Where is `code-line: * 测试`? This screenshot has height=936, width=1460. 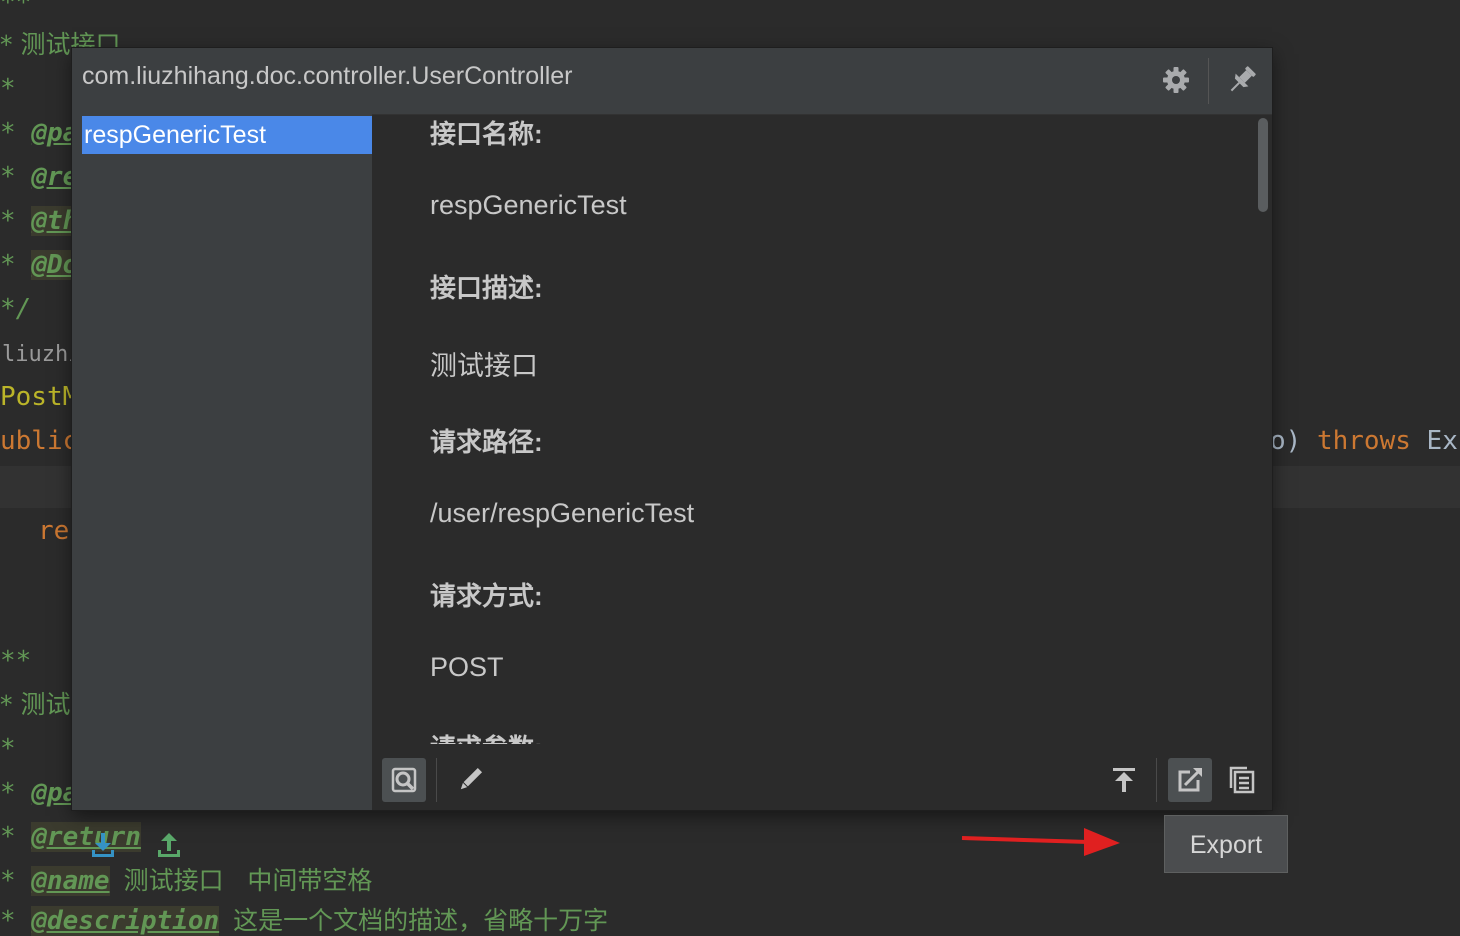
code-line: * 测试 is located at coordinates (35, 704).